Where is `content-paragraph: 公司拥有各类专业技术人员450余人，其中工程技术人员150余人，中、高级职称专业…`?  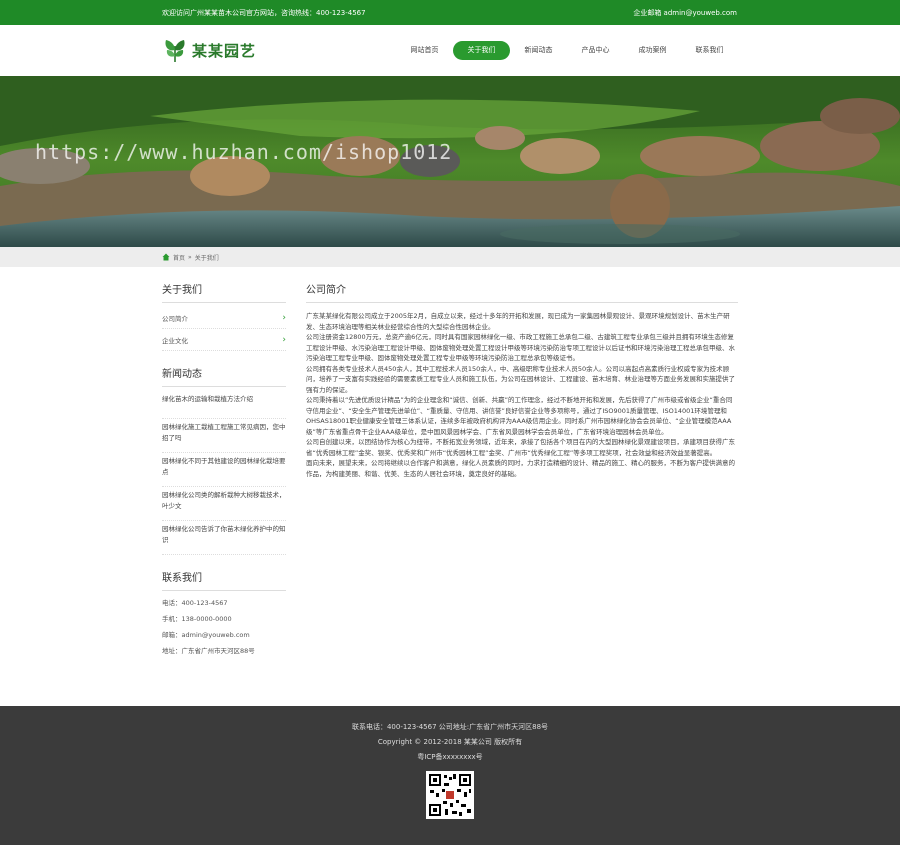
content-paragraph: 公司拥有各类专业技术人员450余人，其中工程技术人员150余人，中、高级职称专业… is located at coordinates (520, 379).